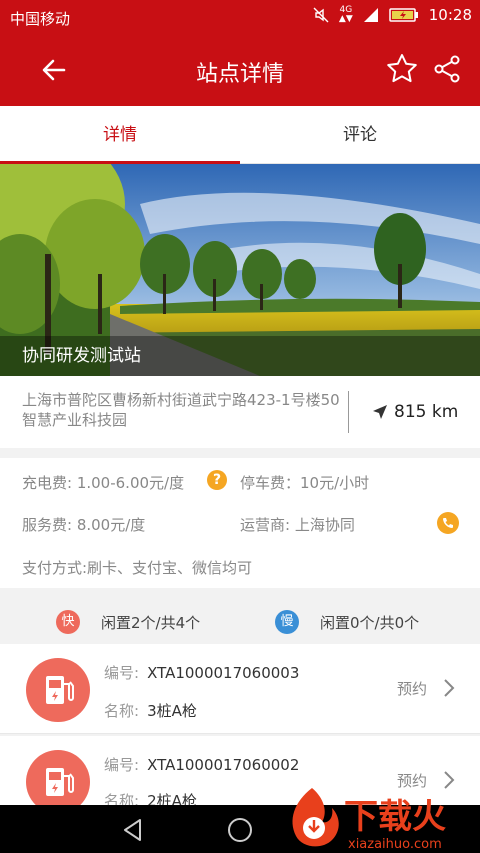 The width and height of the screenshot is (480, 853). I want to click on signal-icon, so click(370, 15).